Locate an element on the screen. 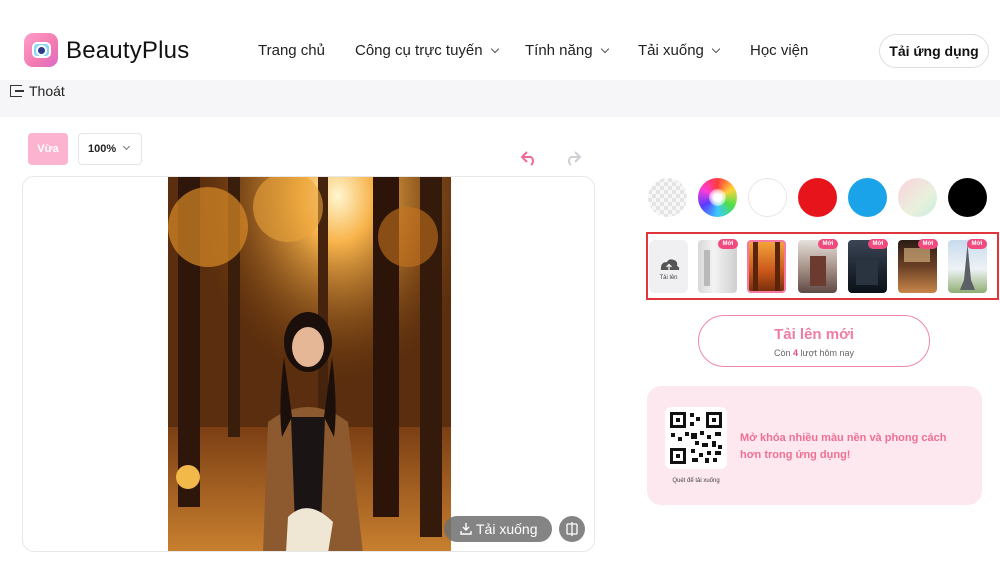  swatch-white is located at coordinates (767, 197).